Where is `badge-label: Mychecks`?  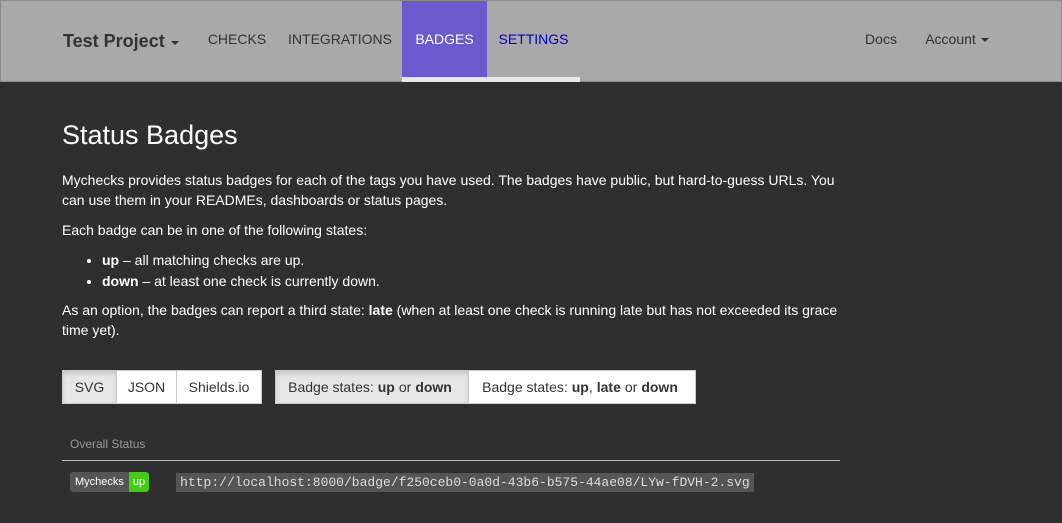 badge-label: Mychecks is located at coordinates (99, 482).